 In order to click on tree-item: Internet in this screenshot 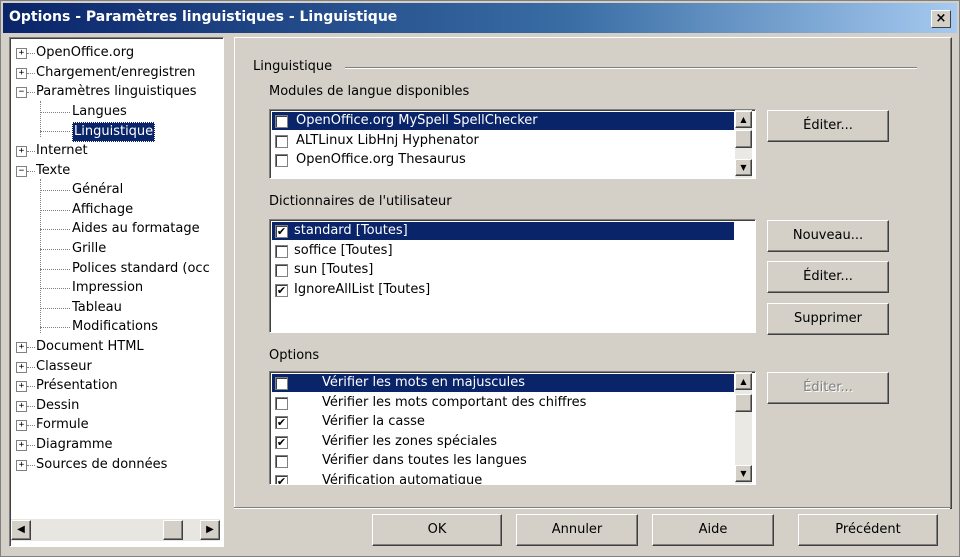, I will do `click(62, 151)`.